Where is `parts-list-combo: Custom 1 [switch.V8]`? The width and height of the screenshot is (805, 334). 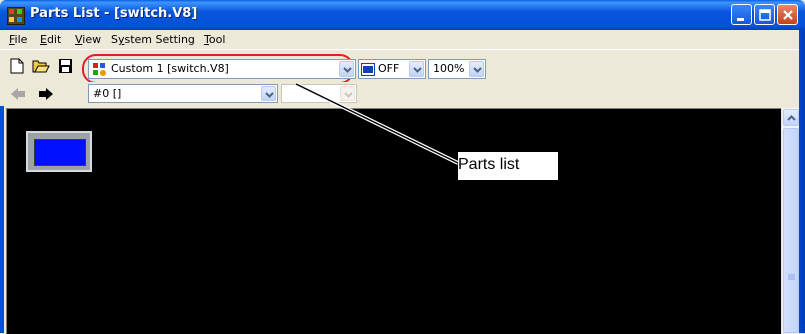
parts-list-combo: Custom 1 [switch.V8] is located at coordinates (222, 69).